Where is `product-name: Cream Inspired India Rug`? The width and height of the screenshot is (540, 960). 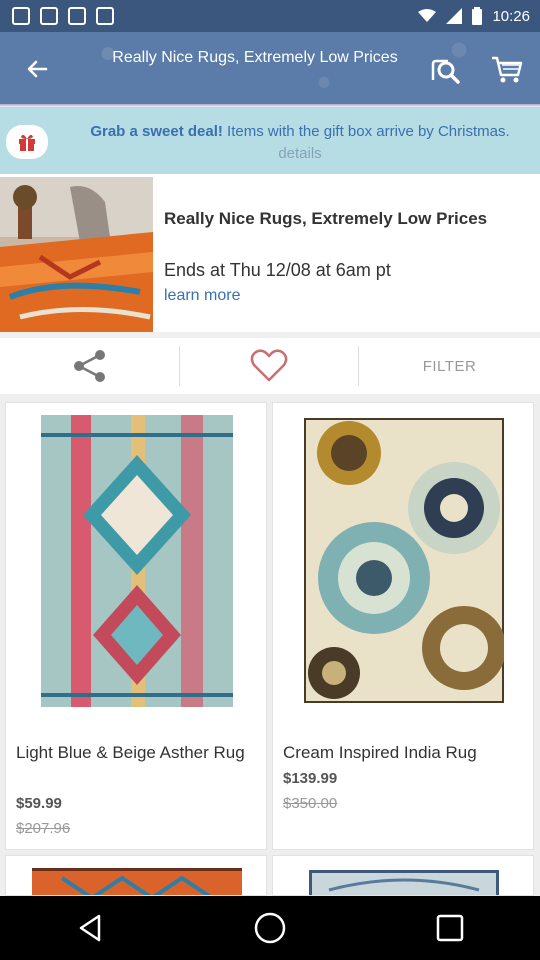 product-name: Cream Inspired India Rug is located at coordinates (380, 752).